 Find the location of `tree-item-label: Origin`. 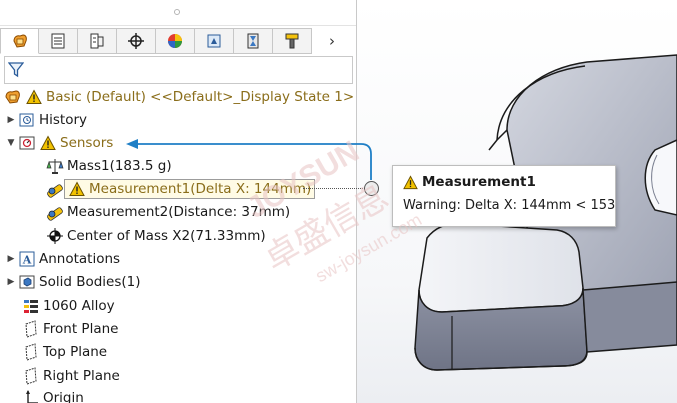

tree-item-label: Origin is located at coordinates (63, 396).